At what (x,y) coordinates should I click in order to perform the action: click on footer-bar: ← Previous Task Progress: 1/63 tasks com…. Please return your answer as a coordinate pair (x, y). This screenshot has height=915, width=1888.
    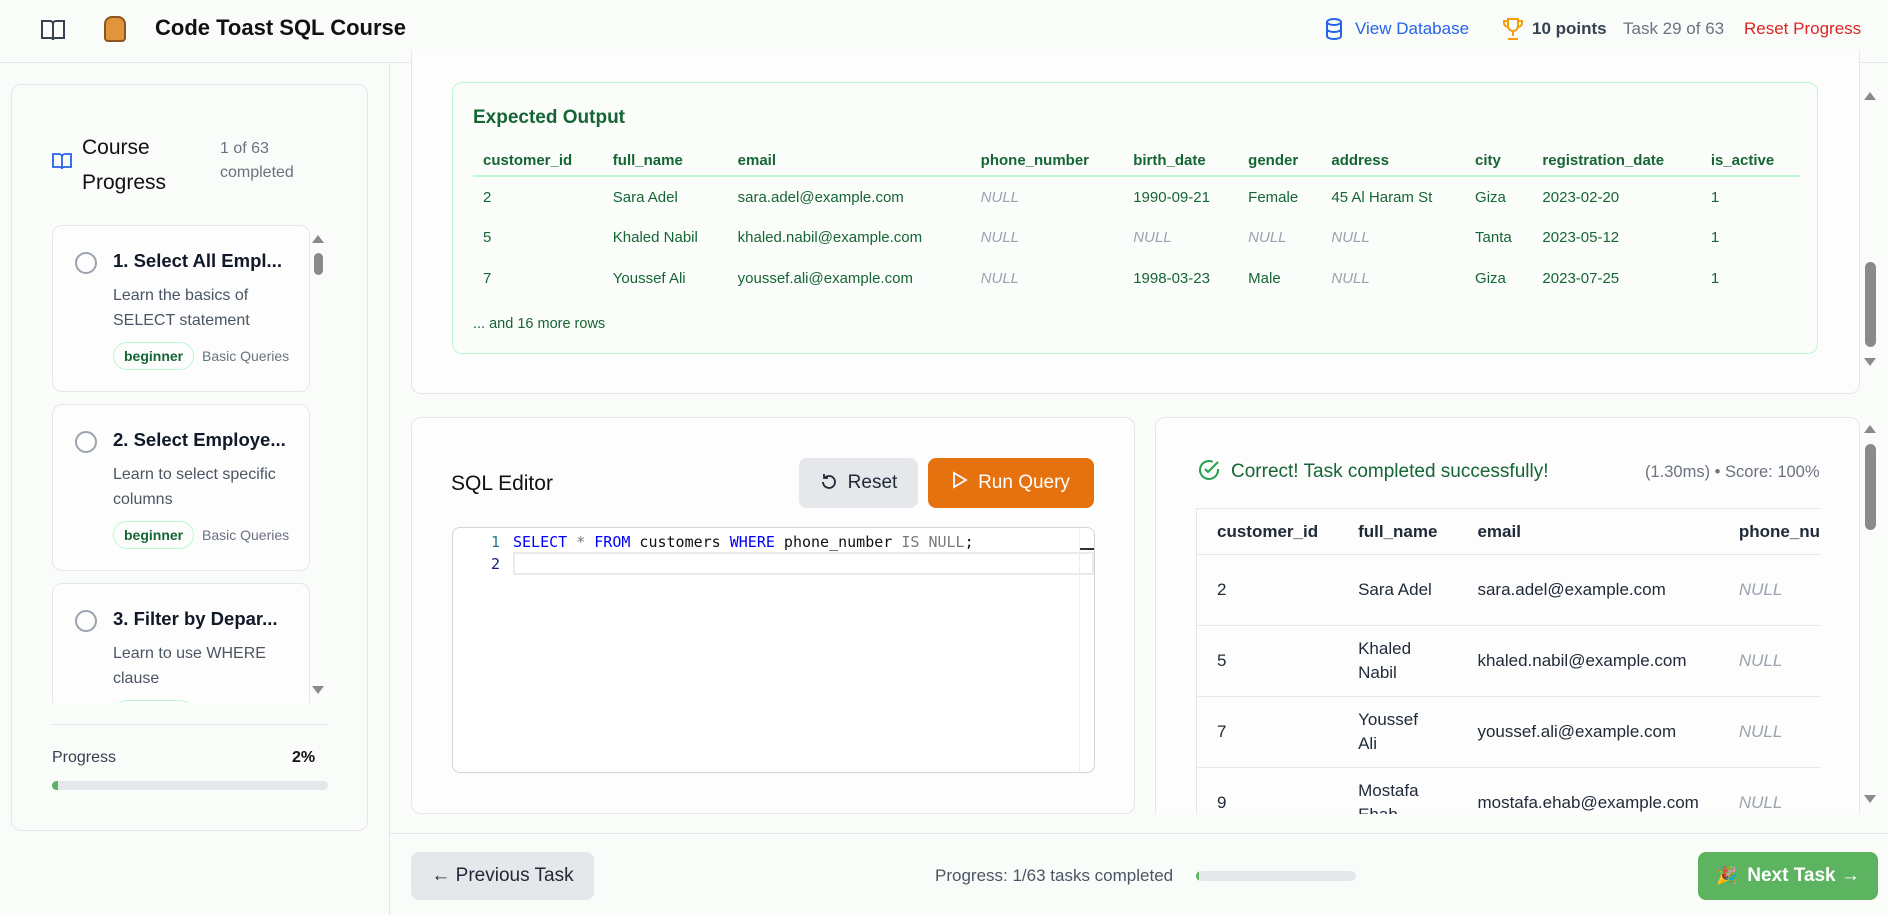
    Looking at the image, I should click on (1139, 874).